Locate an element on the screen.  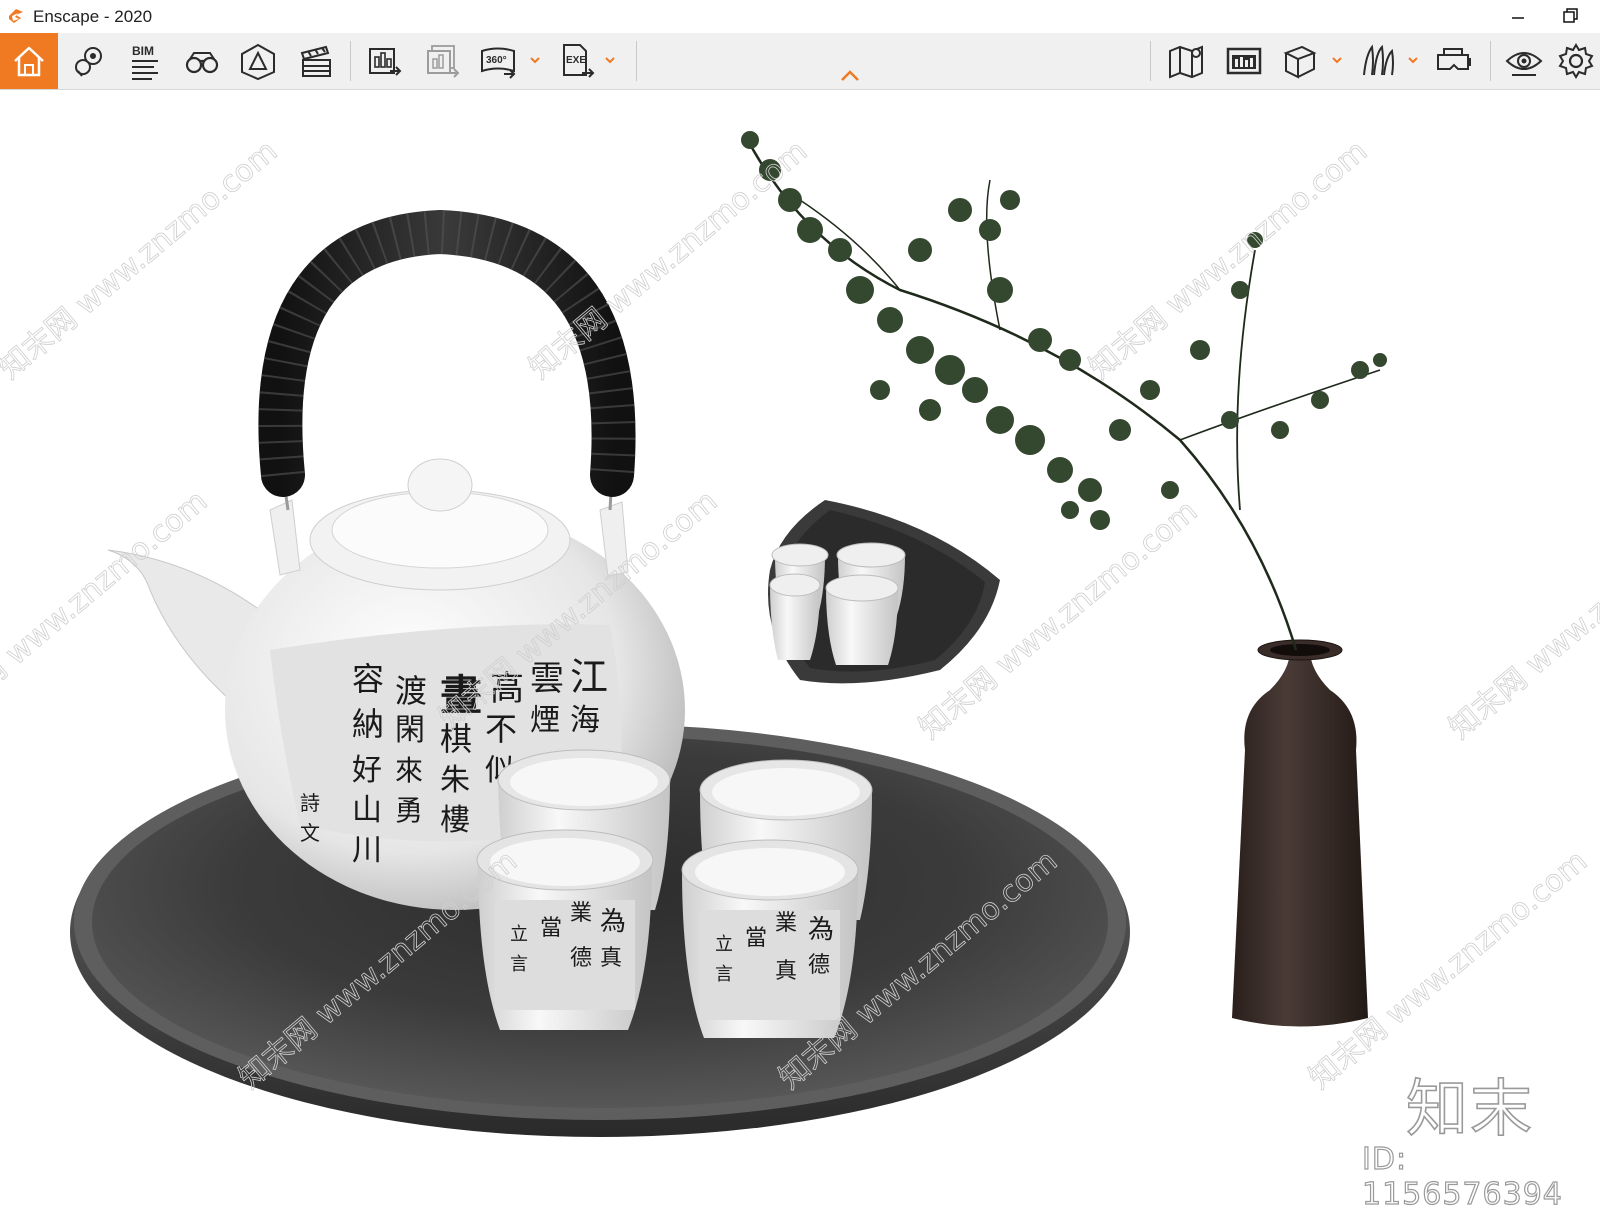
main-toolbar: BIM 360° EXE is located at coordinates (800, 61).